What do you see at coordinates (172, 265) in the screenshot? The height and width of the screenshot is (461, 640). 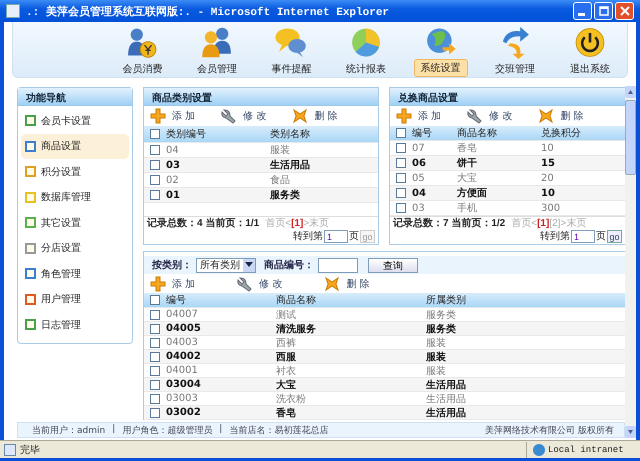 I see `filter-label: 按类别：` at bounding box center [172, 265].